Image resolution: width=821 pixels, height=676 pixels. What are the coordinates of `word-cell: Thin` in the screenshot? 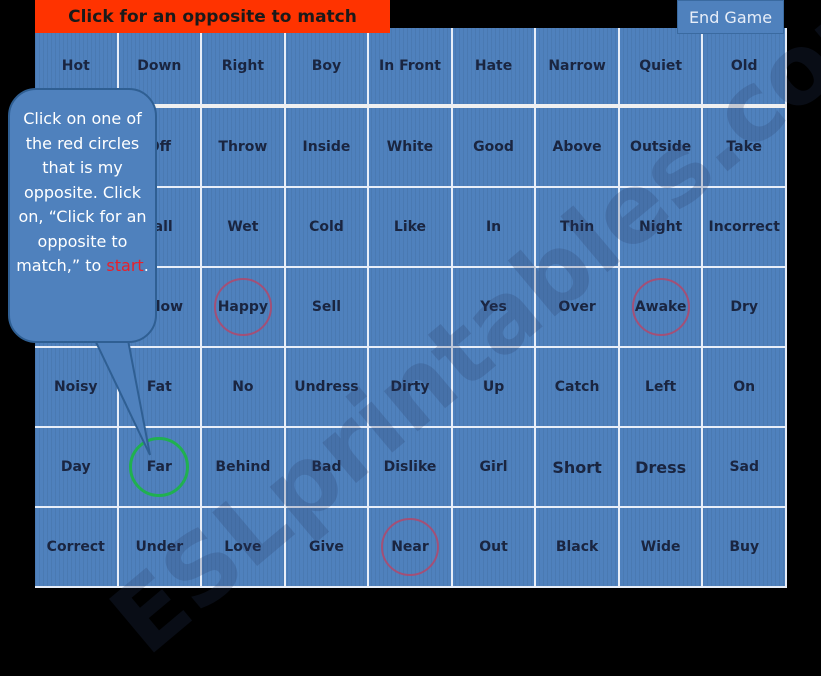 It's located at (578, 228).